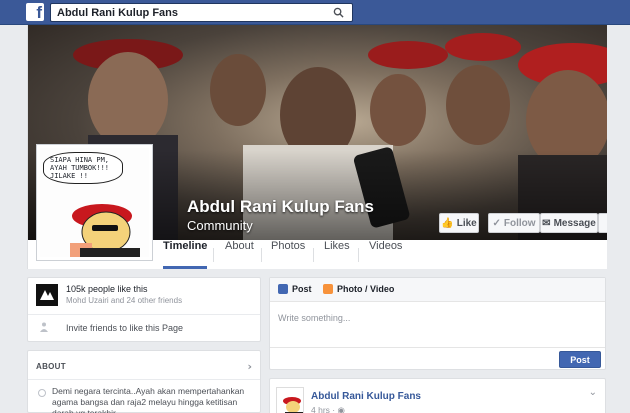  What do you see at coordinates (337, 254) in the screenshot?
I see `tab-likes: Likes` at bounding box center [337, 254].